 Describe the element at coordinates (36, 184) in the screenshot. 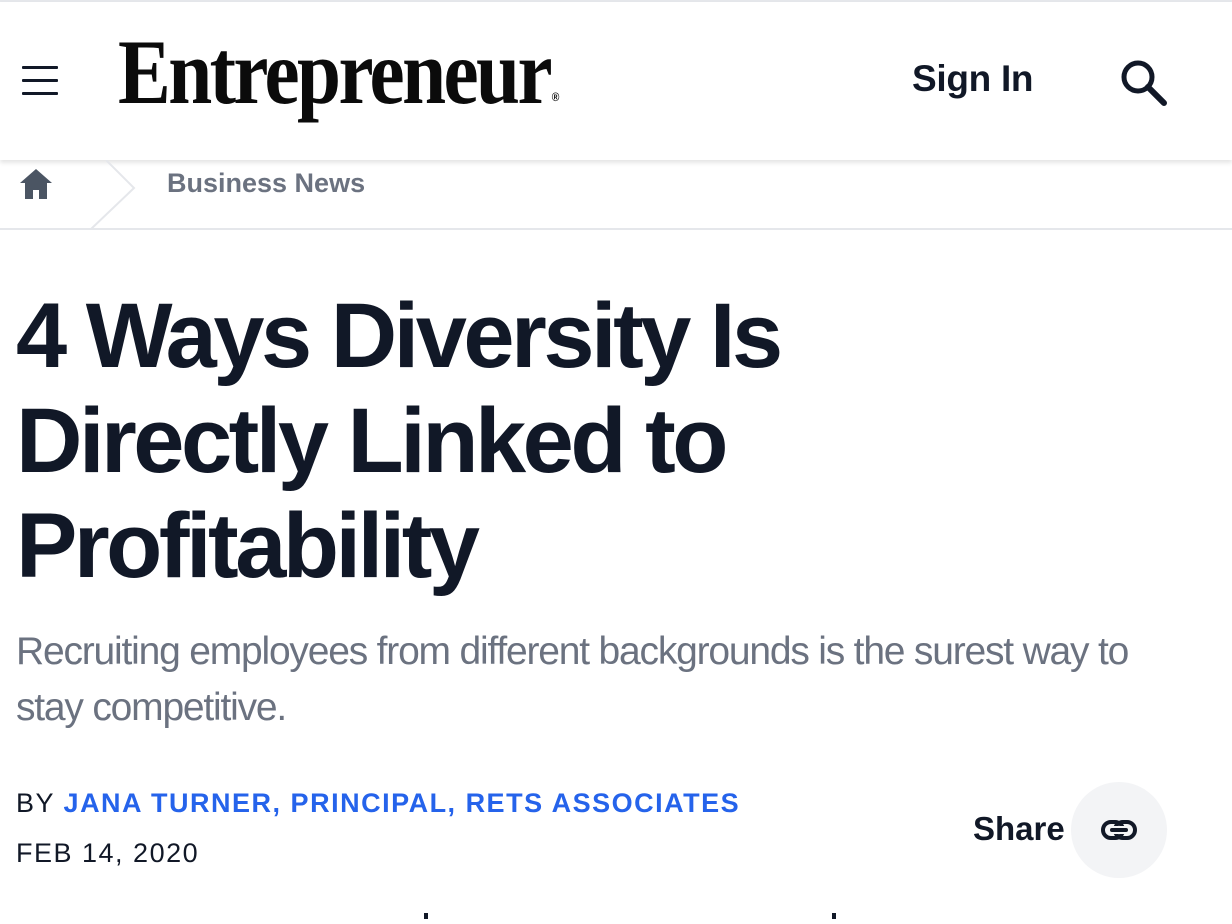

I see `home-icon` at that location.